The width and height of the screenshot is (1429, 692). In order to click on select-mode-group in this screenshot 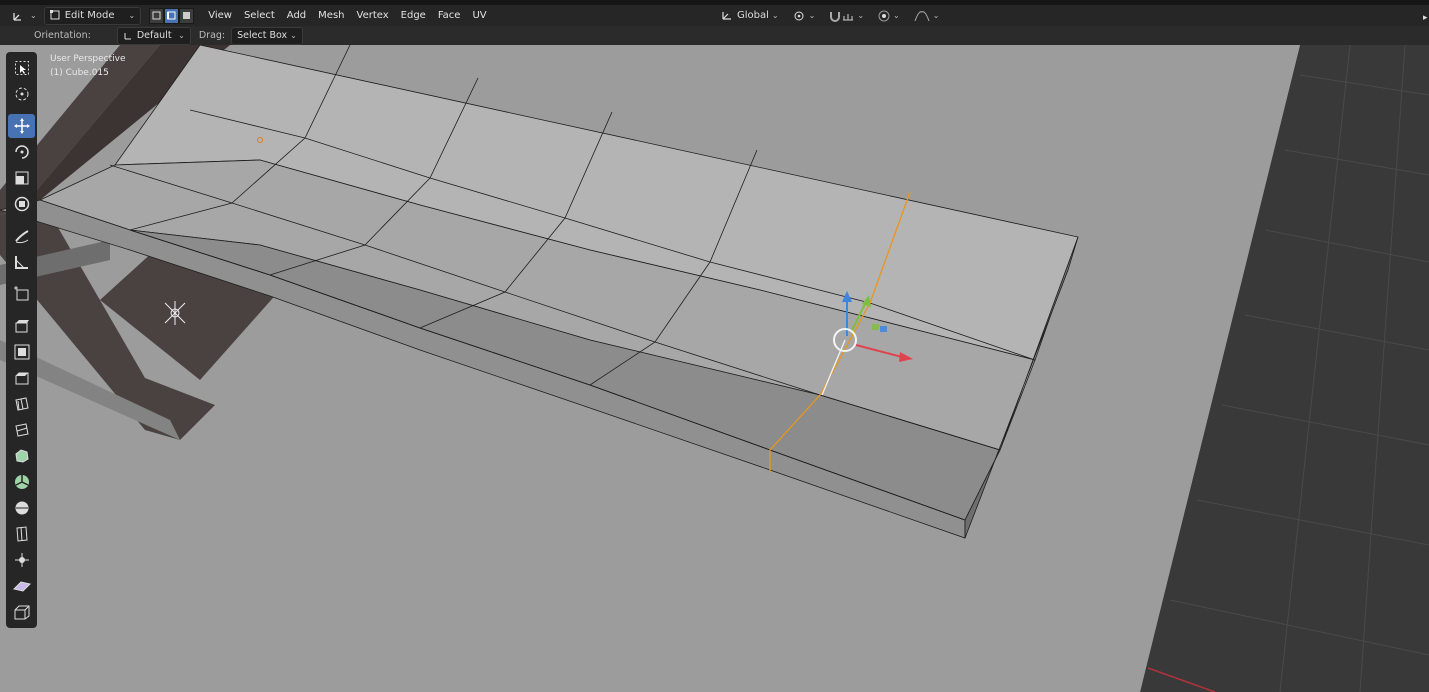, I will do `click(172, 15)`.